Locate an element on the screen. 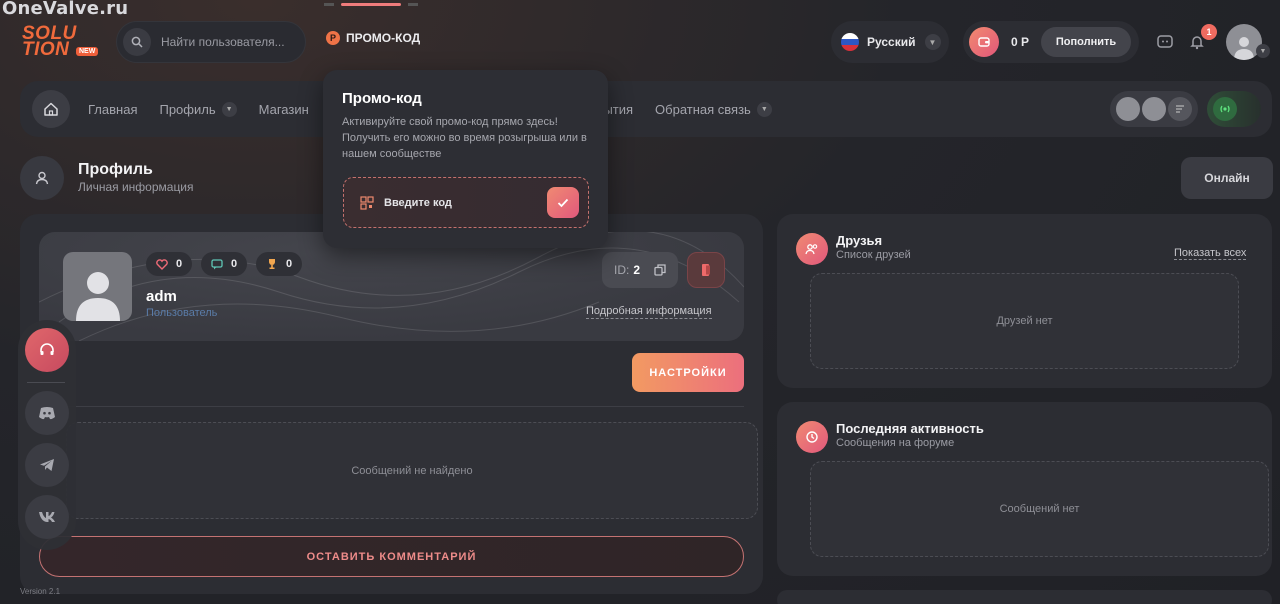 Image resolution: width=1280 pixels, height=604 pixels. promo-code-tab: P ПРОМО-КОД is located at coordinates (373, 38).